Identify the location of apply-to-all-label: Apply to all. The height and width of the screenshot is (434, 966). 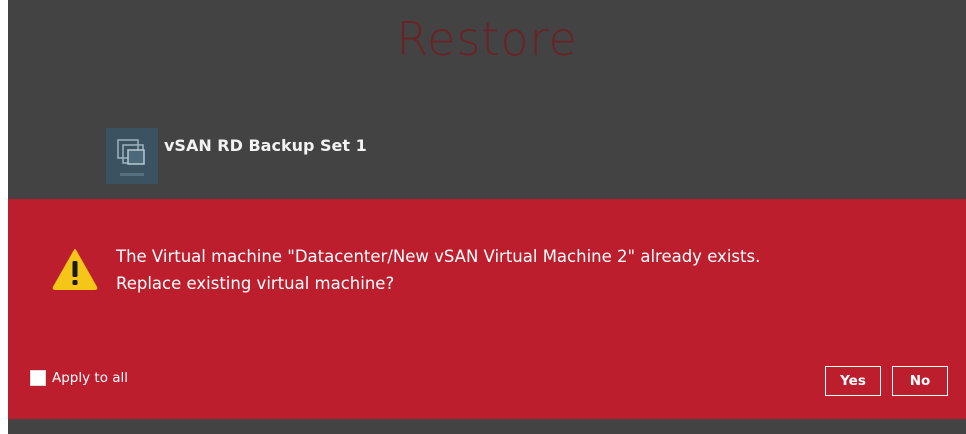
(90, 378).